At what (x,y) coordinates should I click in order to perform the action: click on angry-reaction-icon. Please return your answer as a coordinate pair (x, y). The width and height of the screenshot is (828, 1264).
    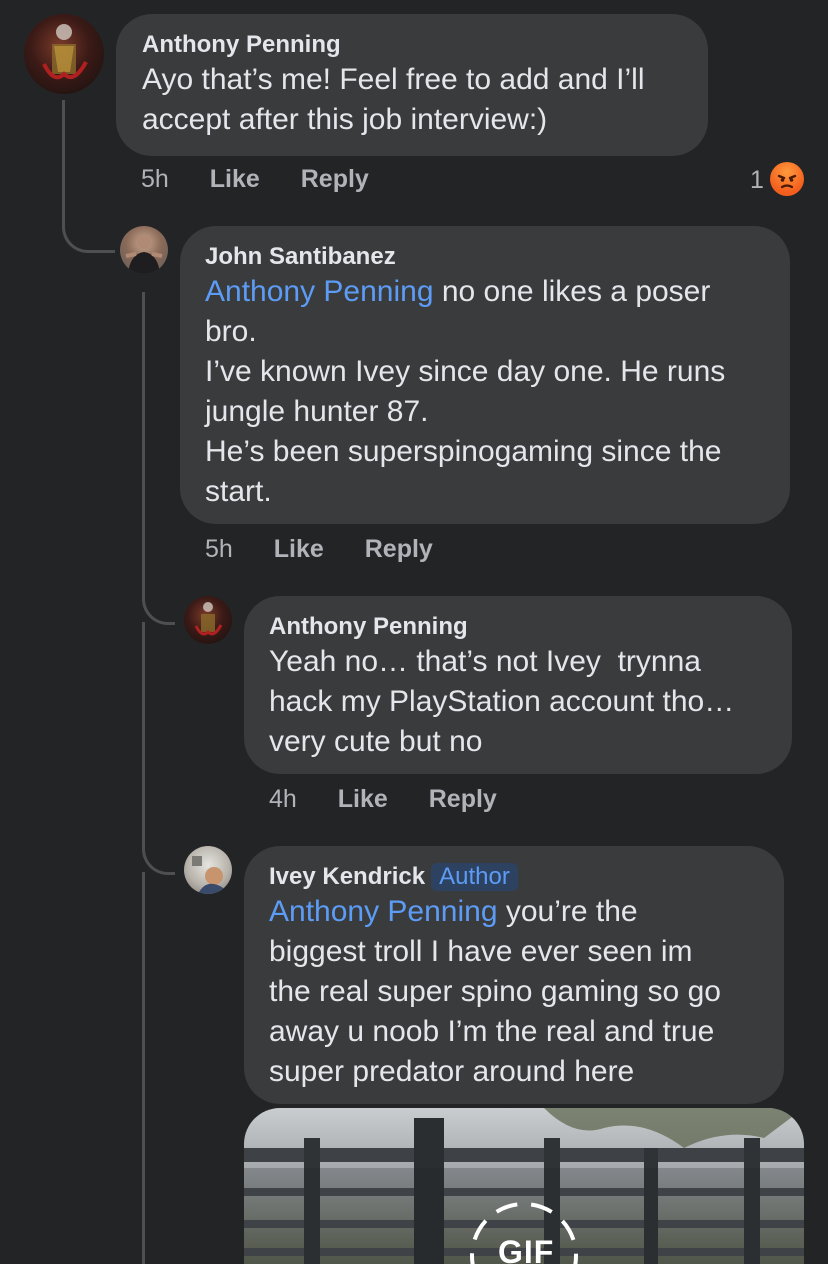
    Looking at the image, I should click on (787, 179).